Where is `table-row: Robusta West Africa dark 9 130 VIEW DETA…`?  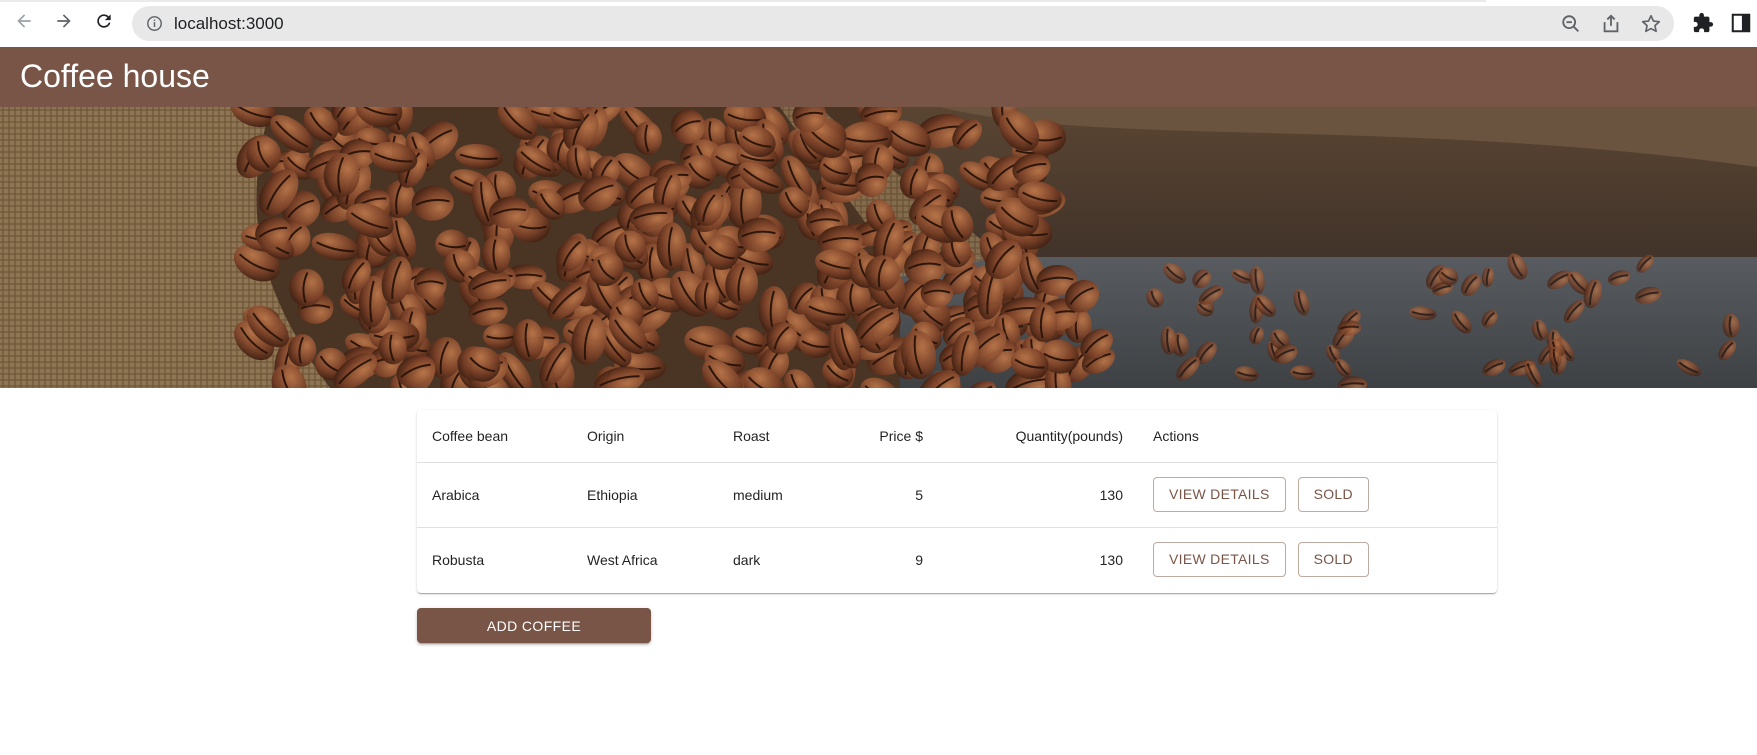 table-row: Robusta West Africa dark 9 130 VIEW DETA… is located at coordinates (957, 559).